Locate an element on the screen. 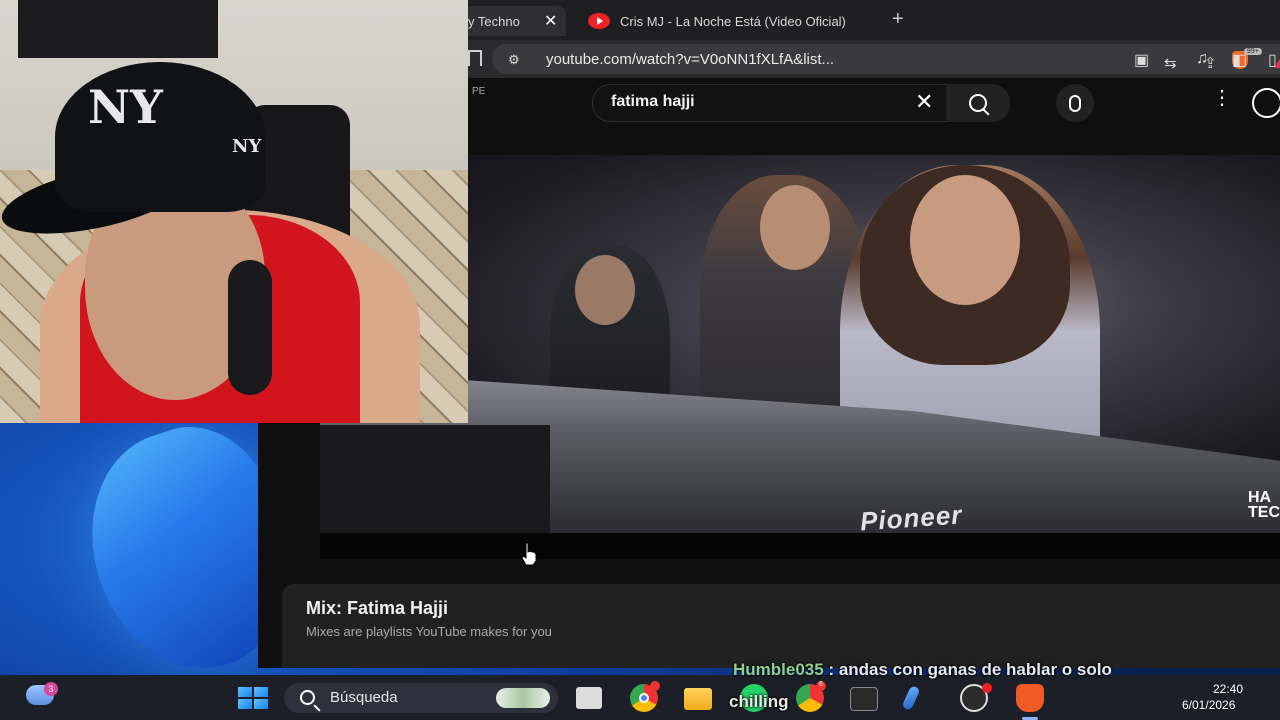 This screenshot has width=1280, height=720. chat-username: Humble035 is located at coordinates (778, 669).